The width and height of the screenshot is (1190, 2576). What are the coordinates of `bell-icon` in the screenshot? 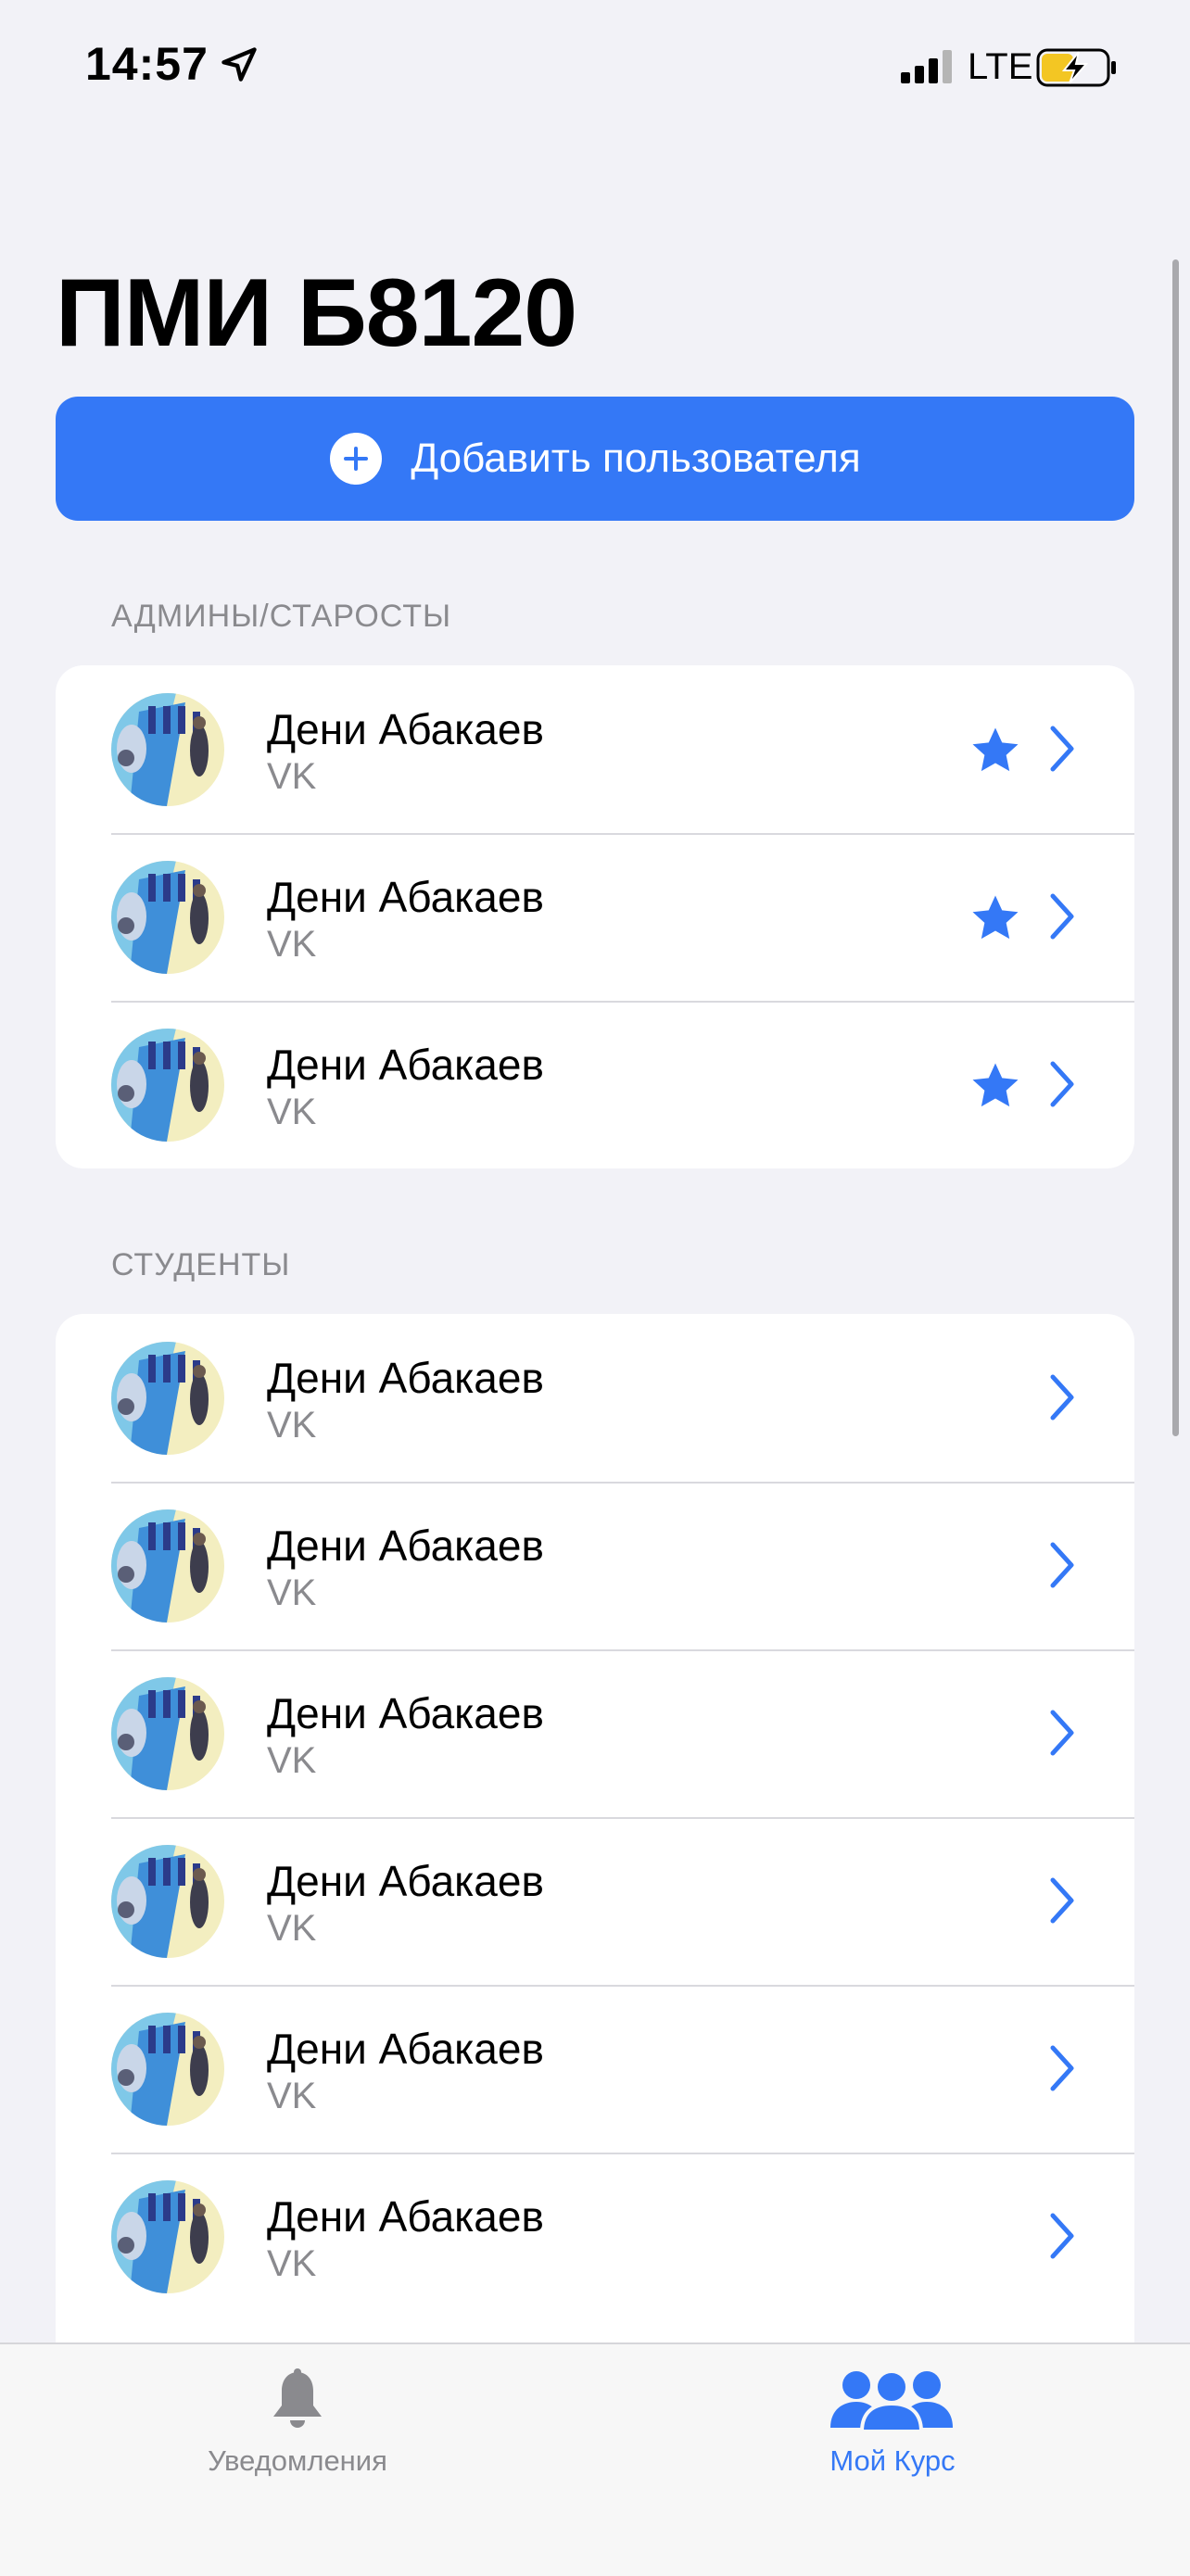 It's located at (297, 2398).